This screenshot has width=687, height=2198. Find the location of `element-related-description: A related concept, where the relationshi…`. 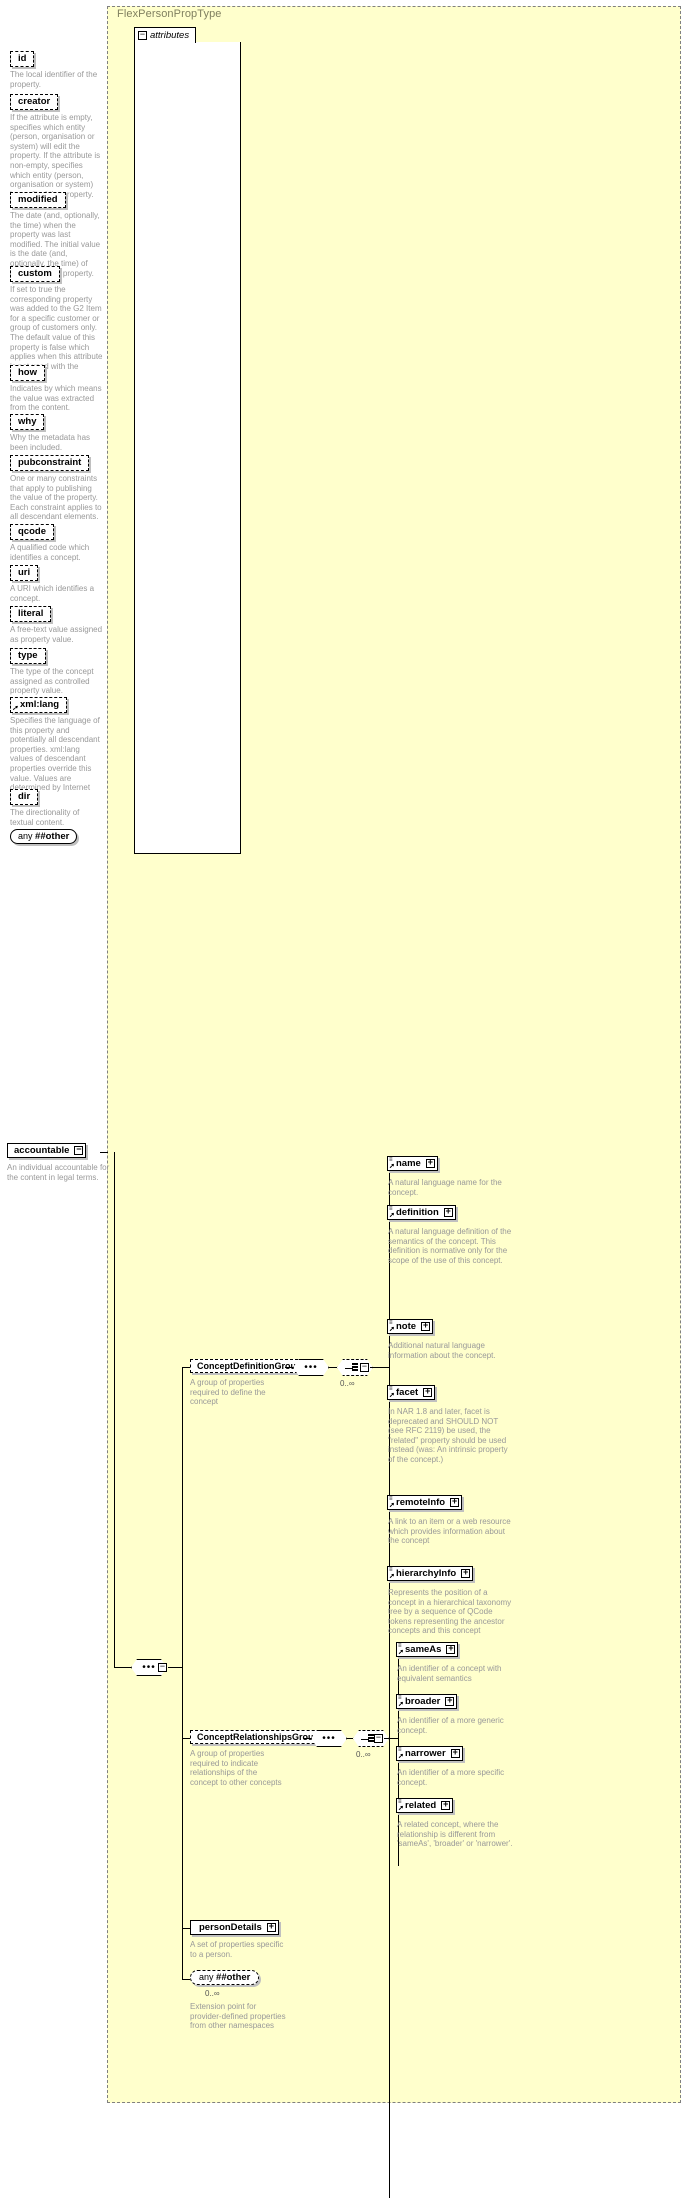

element-related-description: A related concept, where the relationshi… is located at coordinates (455, 1834).